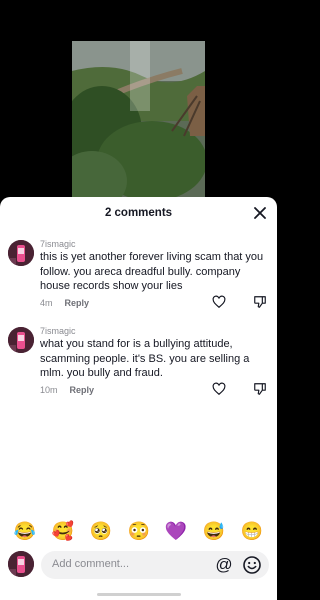 The image size is (320, 600). I want to click on comment-time: 4m, so click(46, 303).